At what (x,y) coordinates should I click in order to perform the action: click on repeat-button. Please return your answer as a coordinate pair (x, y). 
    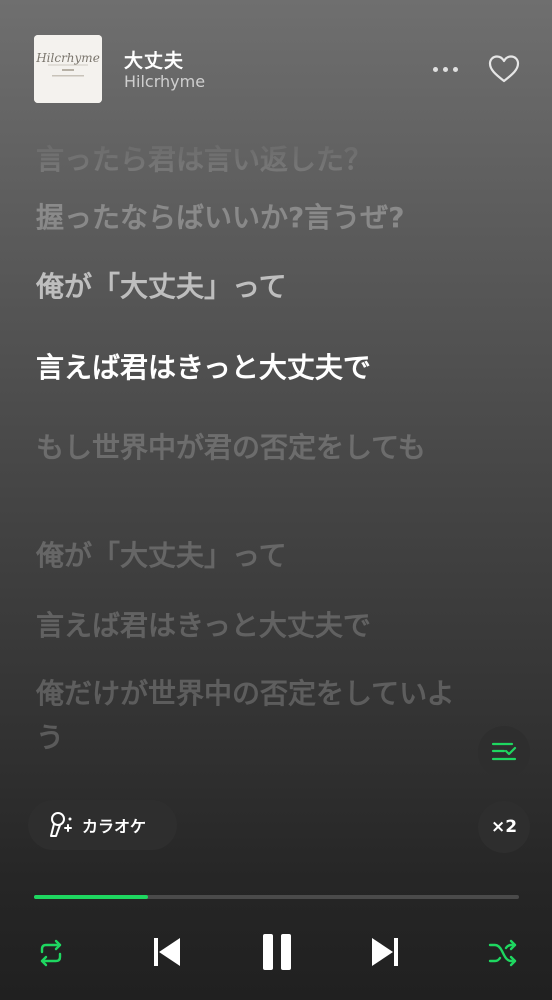
    Looking at the image, I should click on (51, 953).